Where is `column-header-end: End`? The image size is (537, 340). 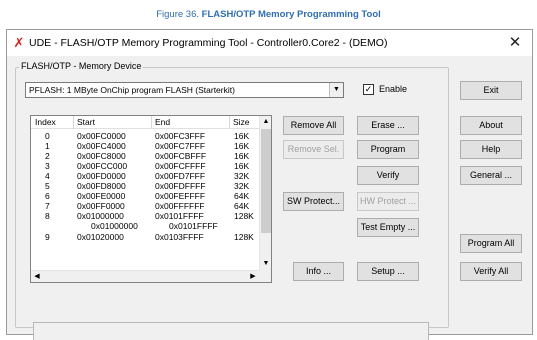 column-header-end: End is located at coordinates (162, 122).